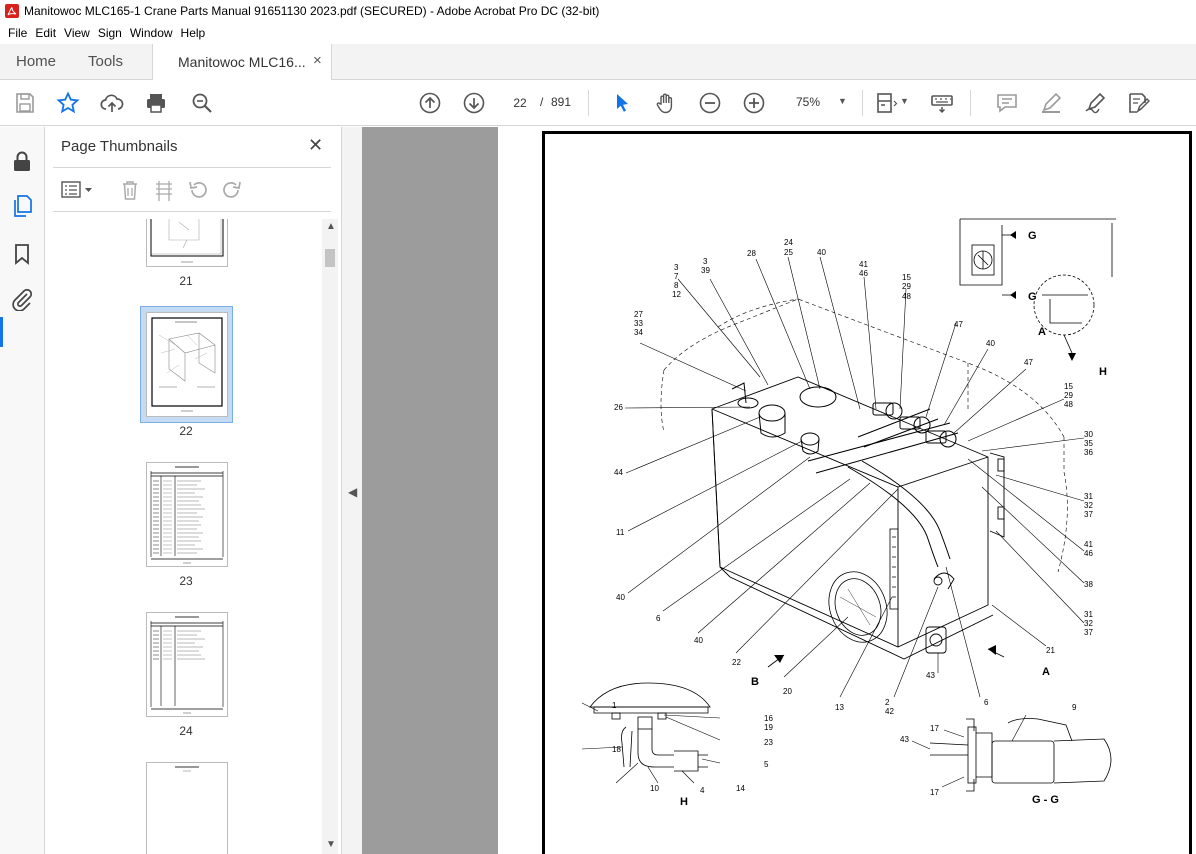 Image resolution: width=1196 pixels, height=854 pixels. I want to click on bookmarks-icon, so click(22, 254).